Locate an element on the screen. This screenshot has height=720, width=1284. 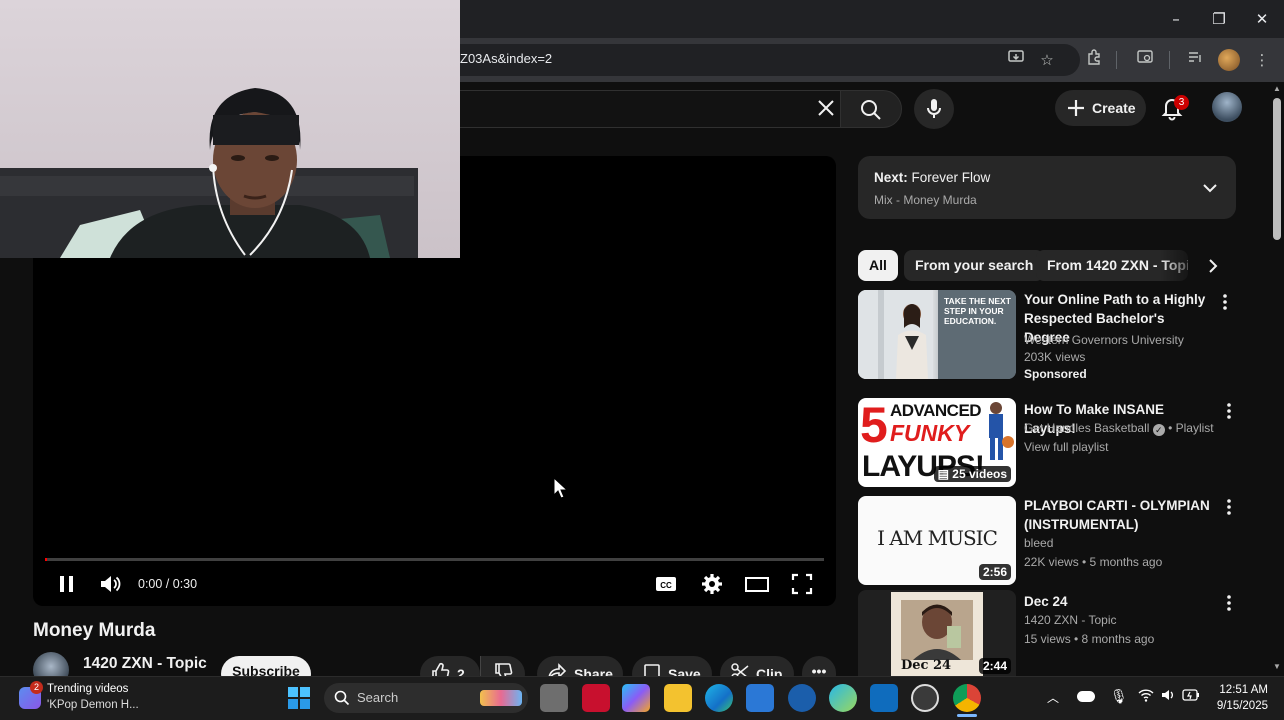
scrollbar-thumb is located at coordinates (1277, 169).